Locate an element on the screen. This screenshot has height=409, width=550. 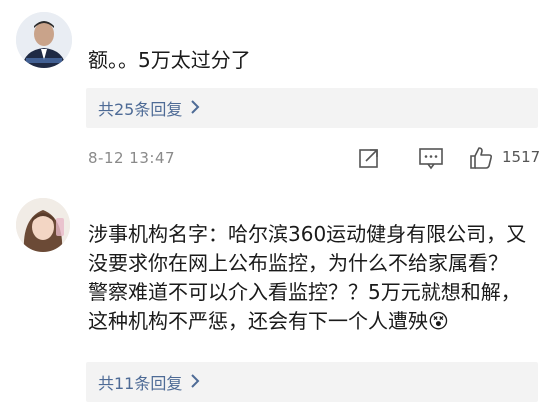
comment-meta: 8-12 13:47 1517 is located at coordinates (314, 158).